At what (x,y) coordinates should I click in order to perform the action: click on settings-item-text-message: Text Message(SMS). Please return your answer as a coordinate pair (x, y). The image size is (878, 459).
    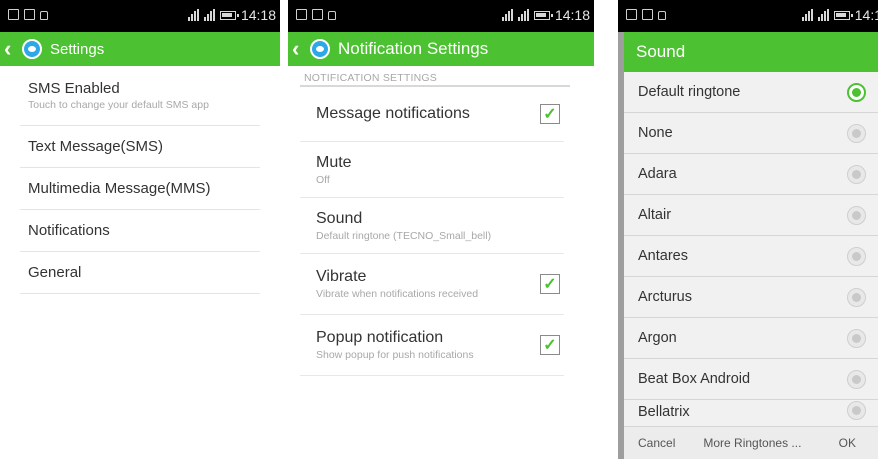
    Looking at the image, I should click on (140, 147).